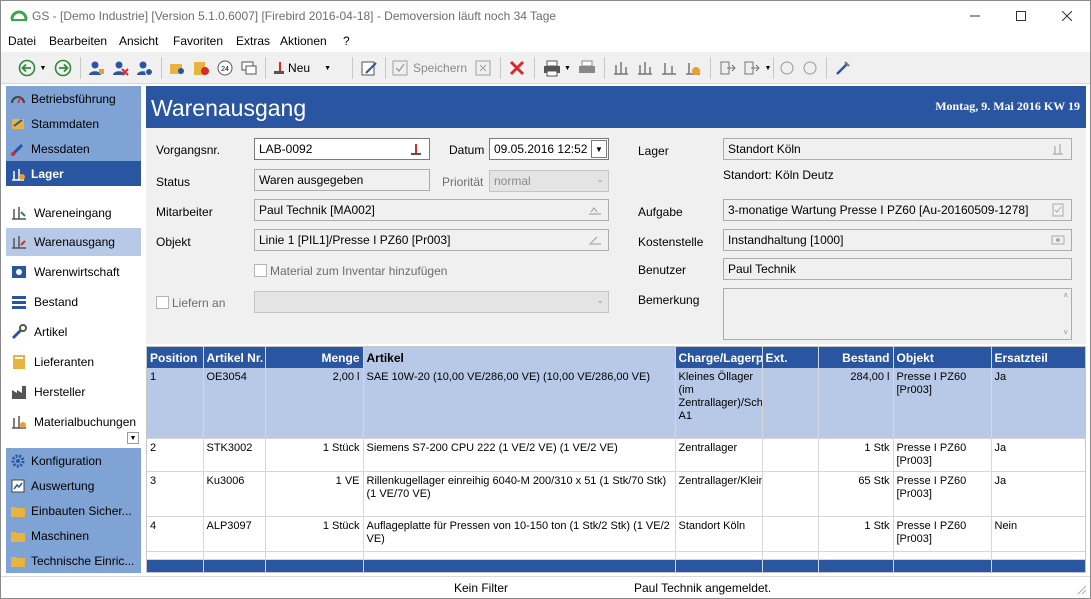 This screenshot has height=599, width=1091. I want to click on objekt-lookup-button, so click(595, 240).